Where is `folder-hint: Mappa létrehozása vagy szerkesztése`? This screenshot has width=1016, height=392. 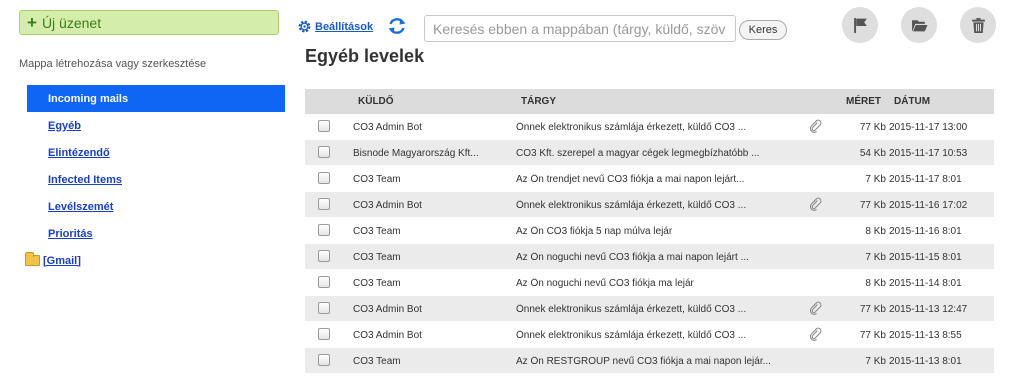 folder-hint: Mappa létrehozása vagy szerkesztése is located at coordinates (113, 64).